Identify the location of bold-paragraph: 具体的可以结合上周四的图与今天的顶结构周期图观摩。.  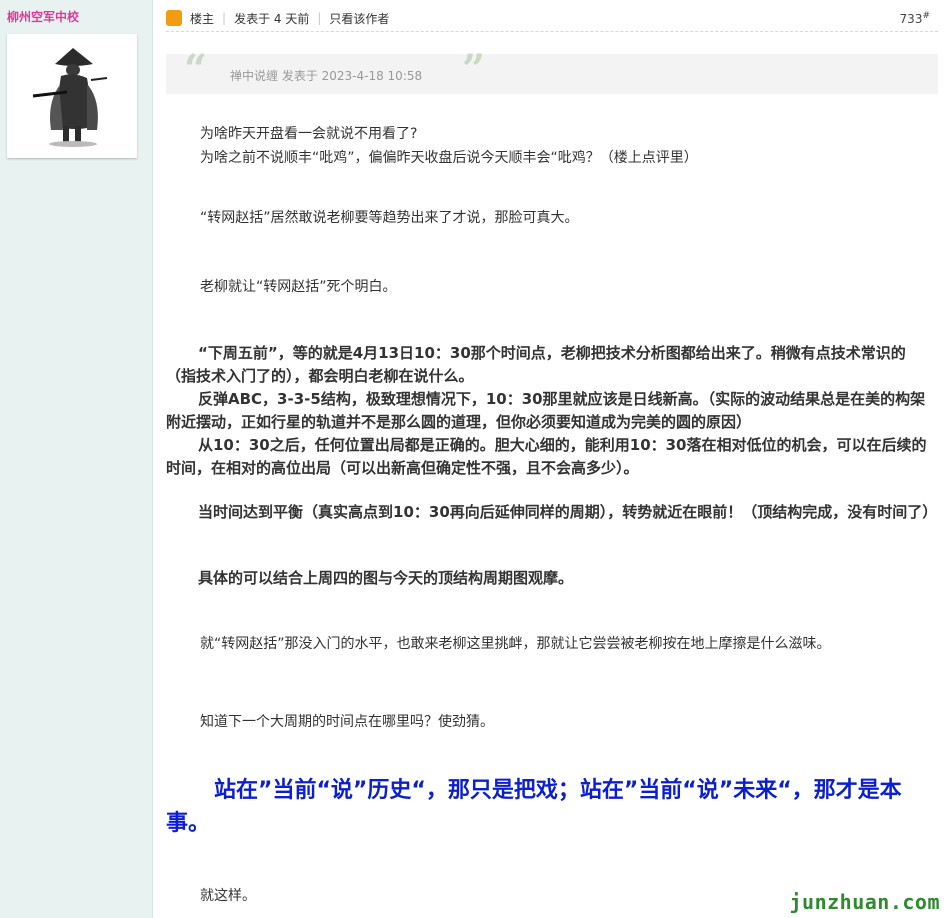
(386, 578).